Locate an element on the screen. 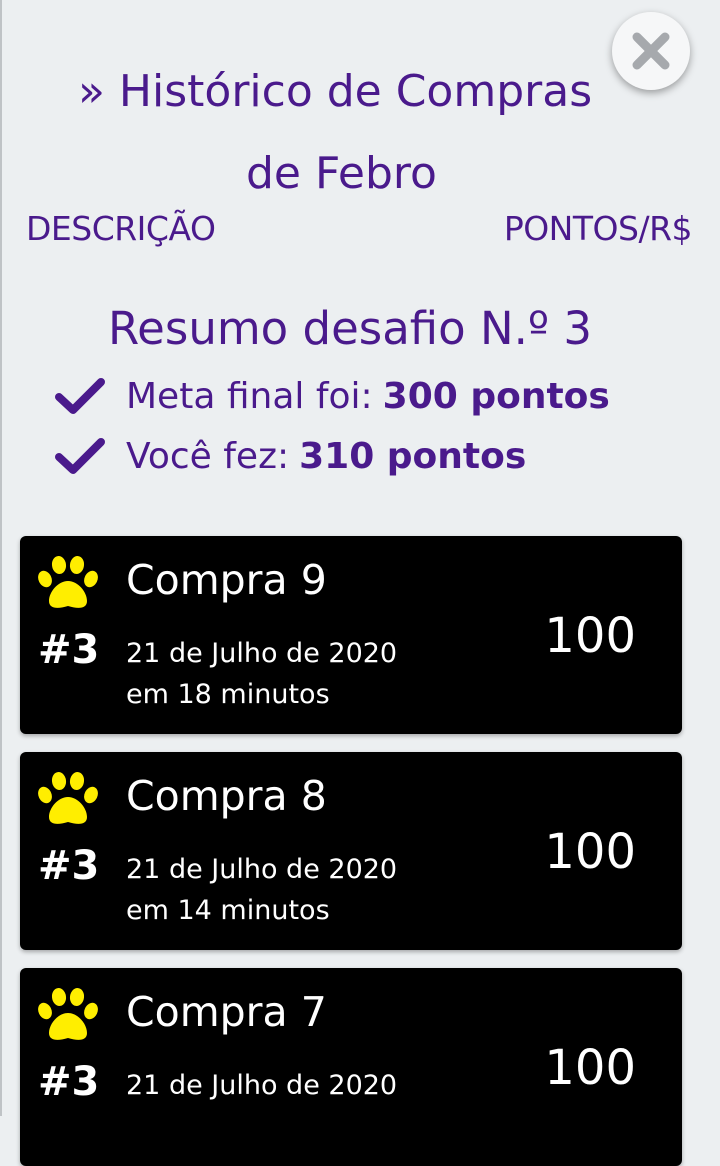  window-edge is located at coordinates (1, 558).